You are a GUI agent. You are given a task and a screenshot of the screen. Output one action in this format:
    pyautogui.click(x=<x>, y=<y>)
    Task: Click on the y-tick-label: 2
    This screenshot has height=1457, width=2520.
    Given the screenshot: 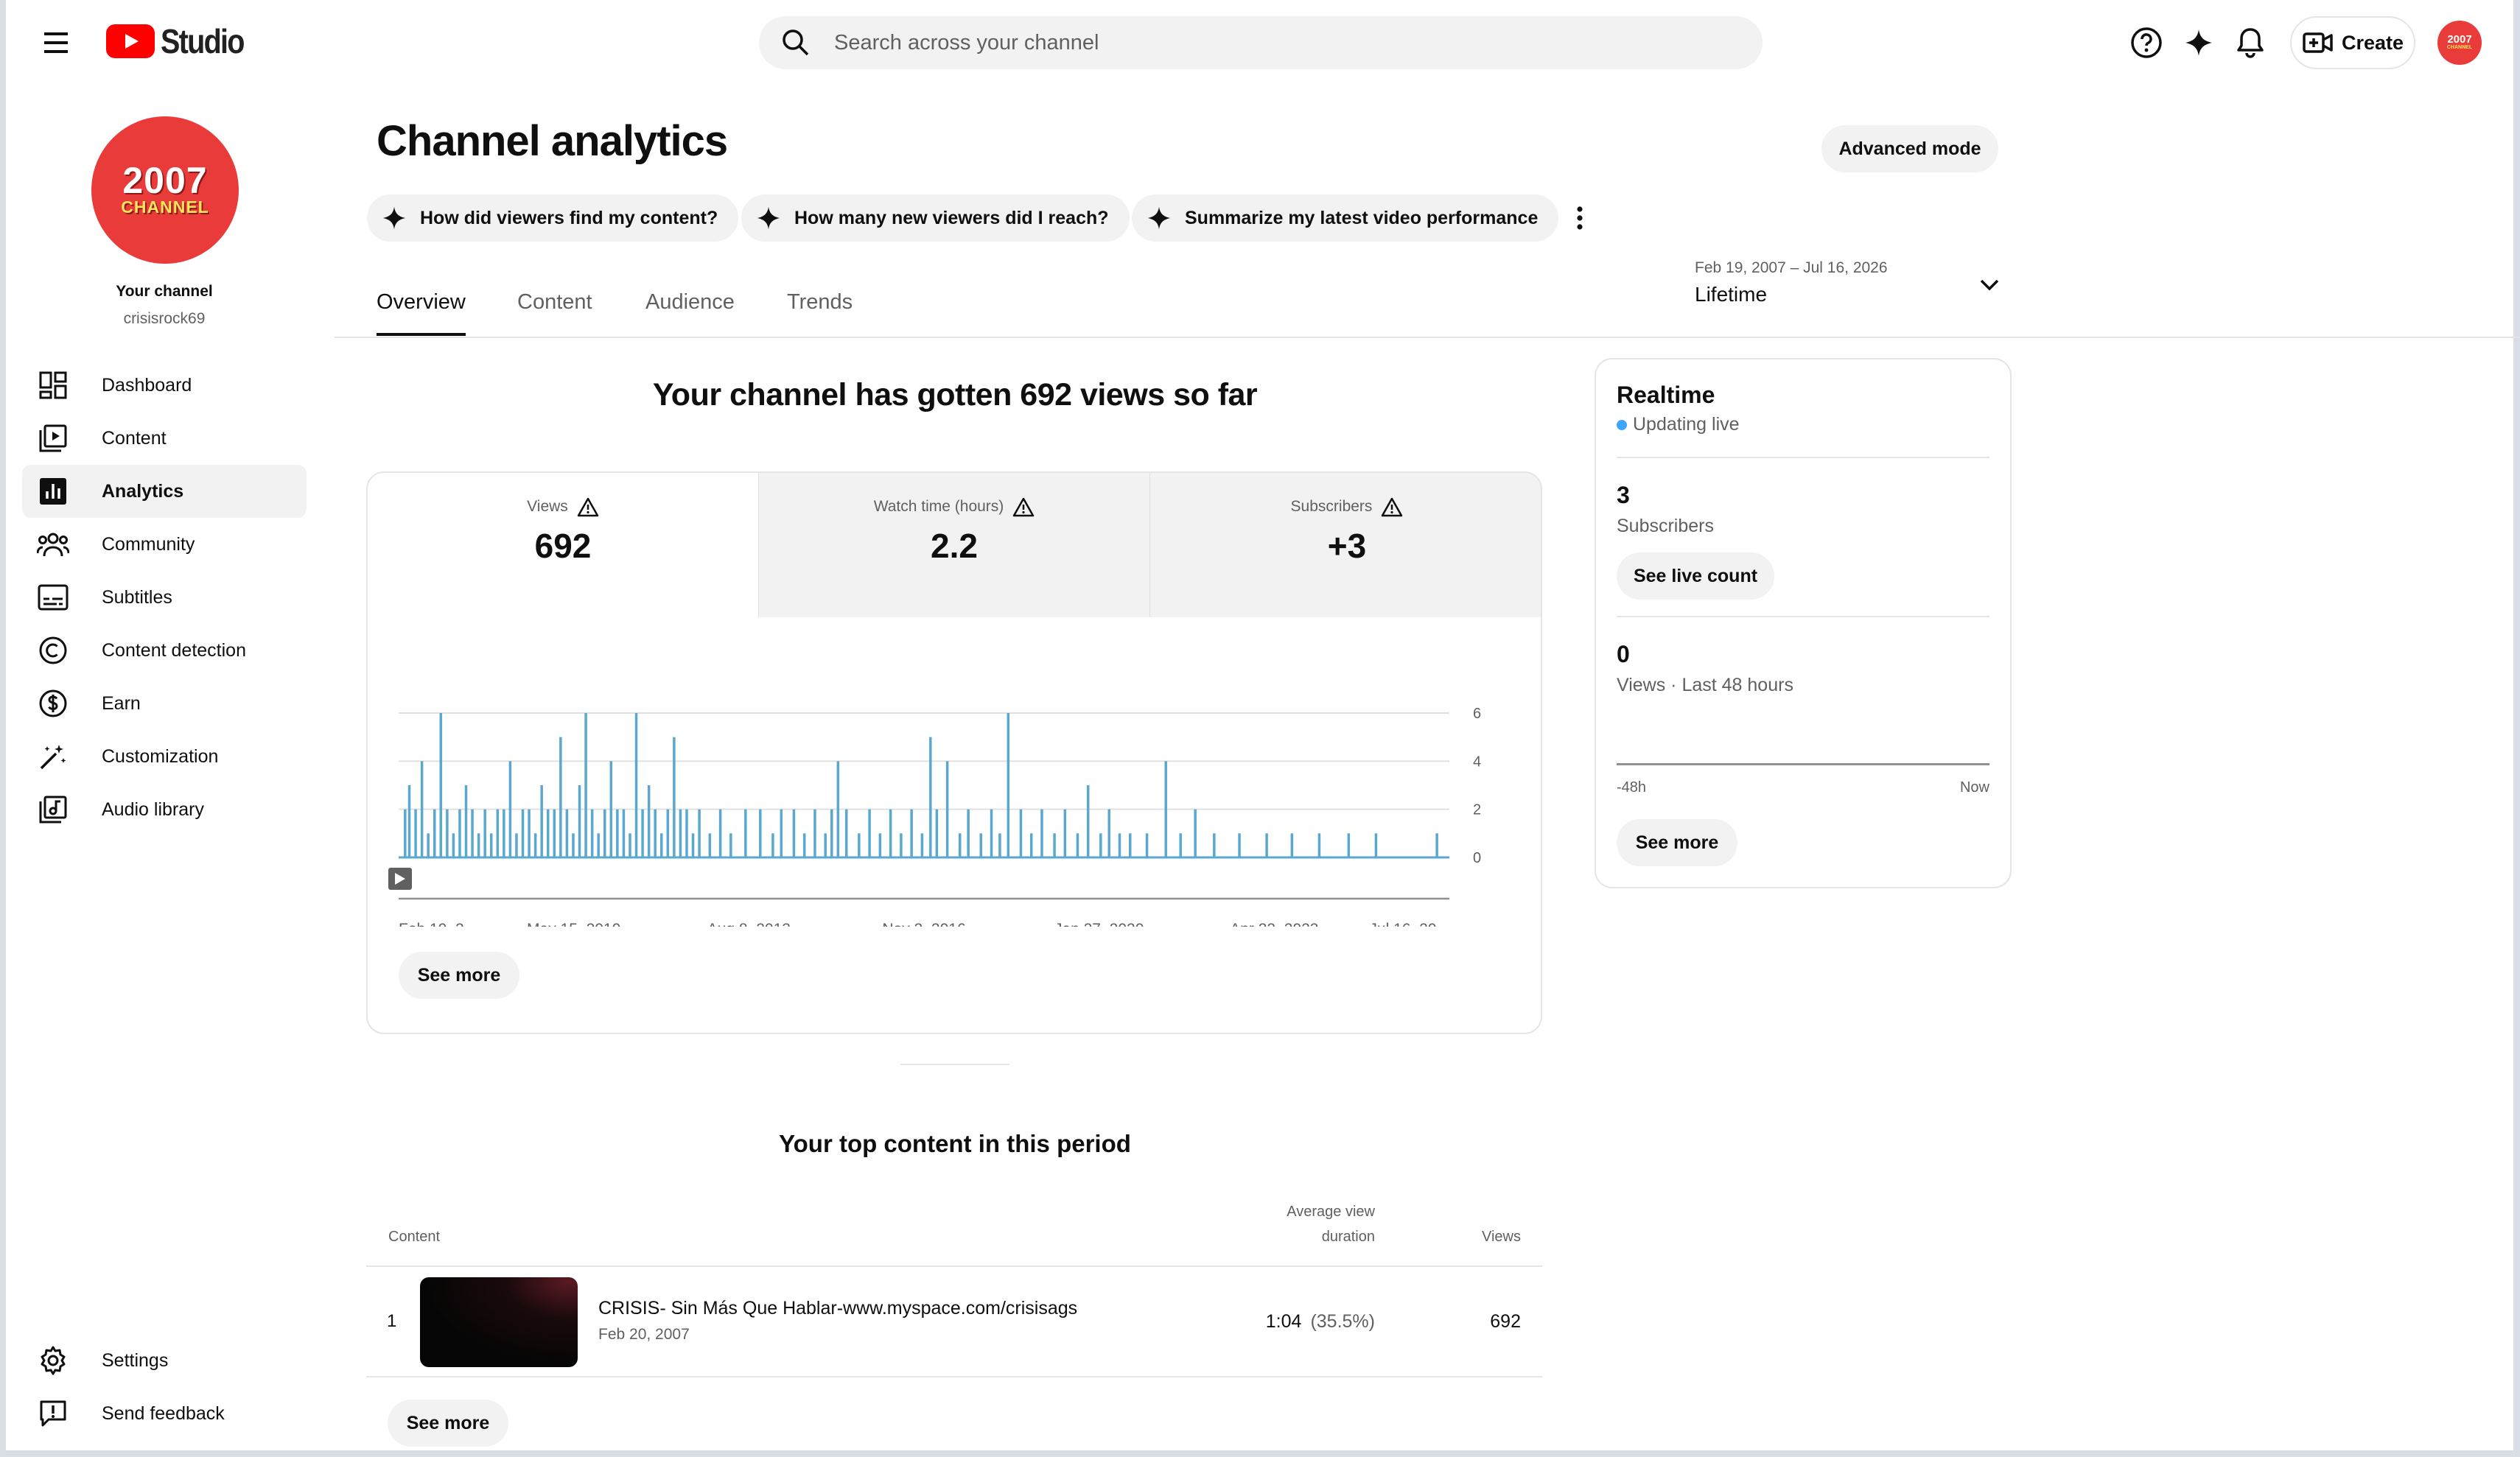 What is the action you would take?
    pyautogui.click(x=1477, y=810)
    